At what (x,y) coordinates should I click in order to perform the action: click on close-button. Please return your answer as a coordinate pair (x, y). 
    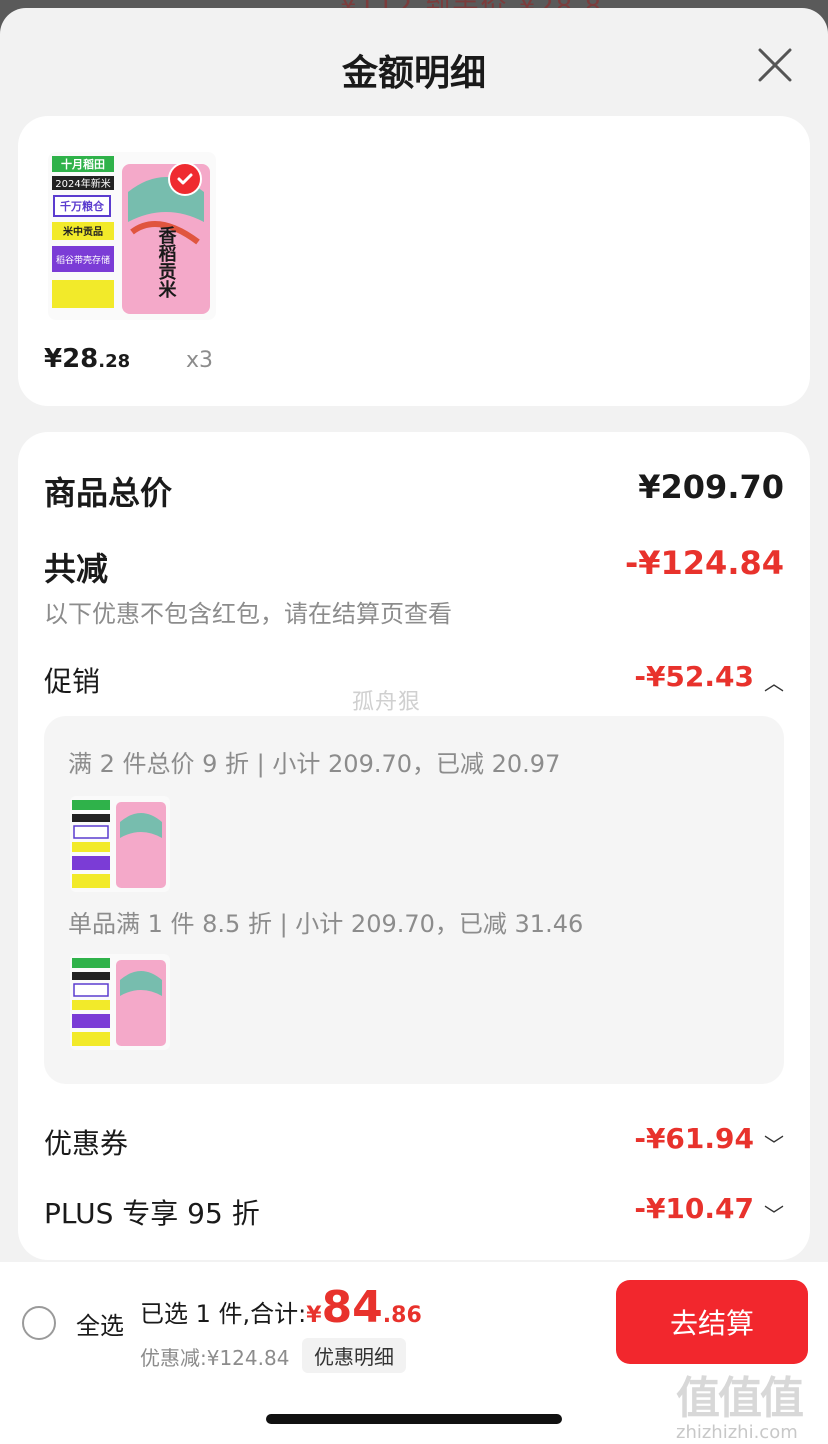
    Looking at the image, I should click on (775, 65).